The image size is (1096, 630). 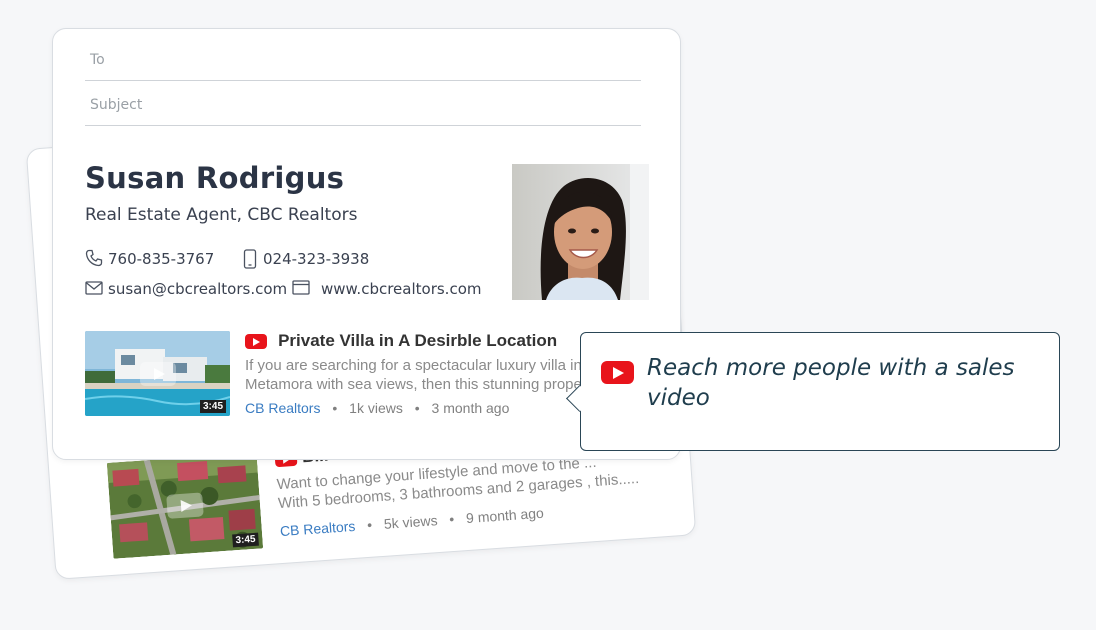 I want to click on view-count: 5k views, so click(x=411, y=522).